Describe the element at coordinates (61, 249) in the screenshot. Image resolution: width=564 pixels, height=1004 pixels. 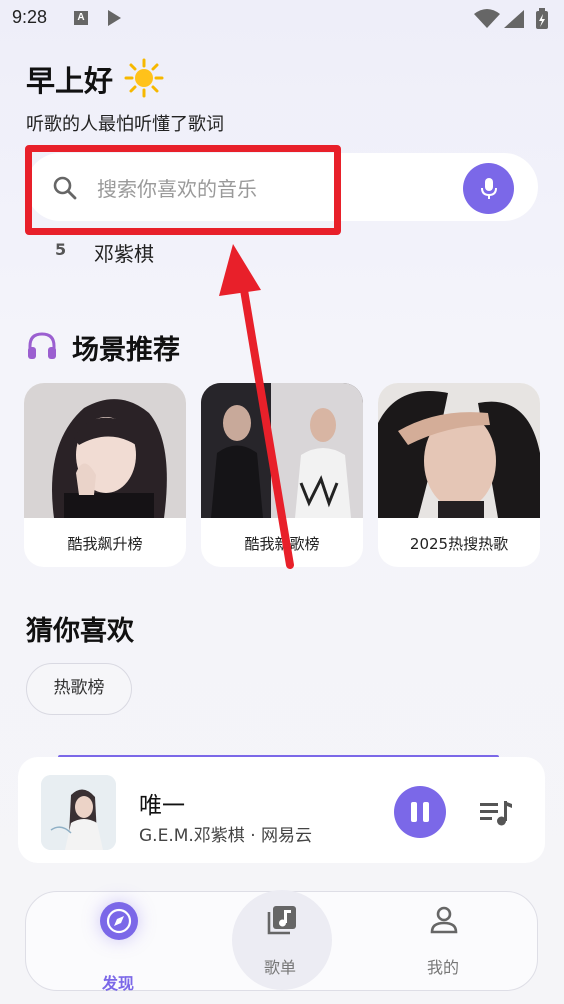
I see `hot-search-rank: 5` at that location.